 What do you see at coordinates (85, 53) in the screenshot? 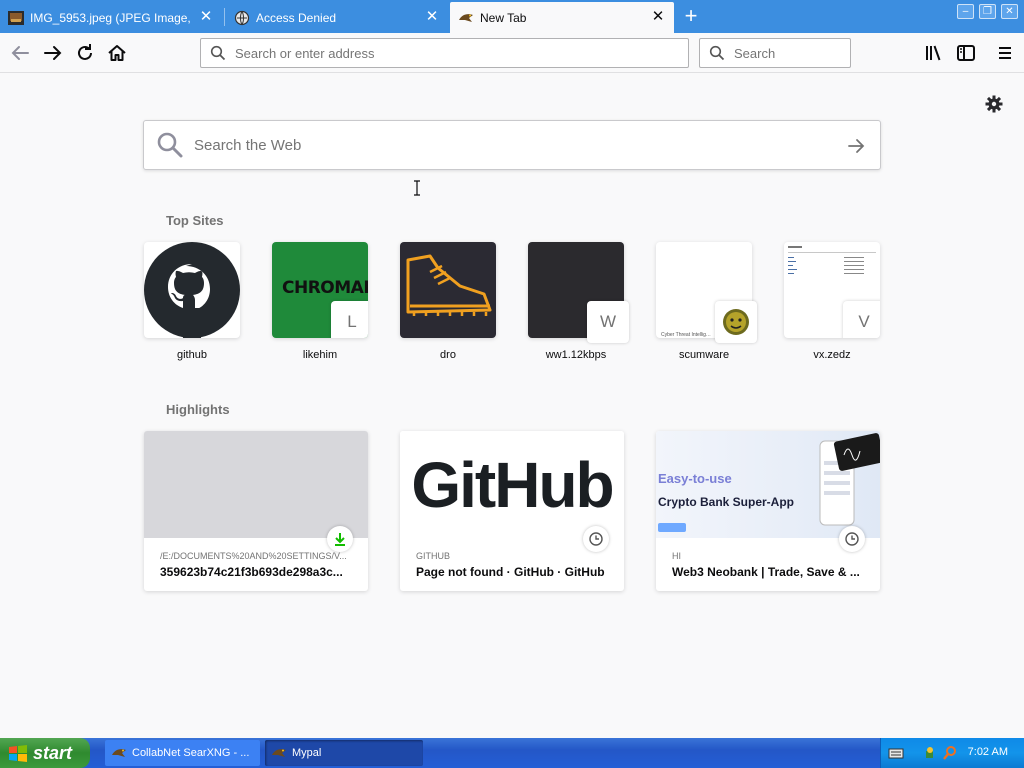
I see `reload-icon` at bounding box center [85, 53].